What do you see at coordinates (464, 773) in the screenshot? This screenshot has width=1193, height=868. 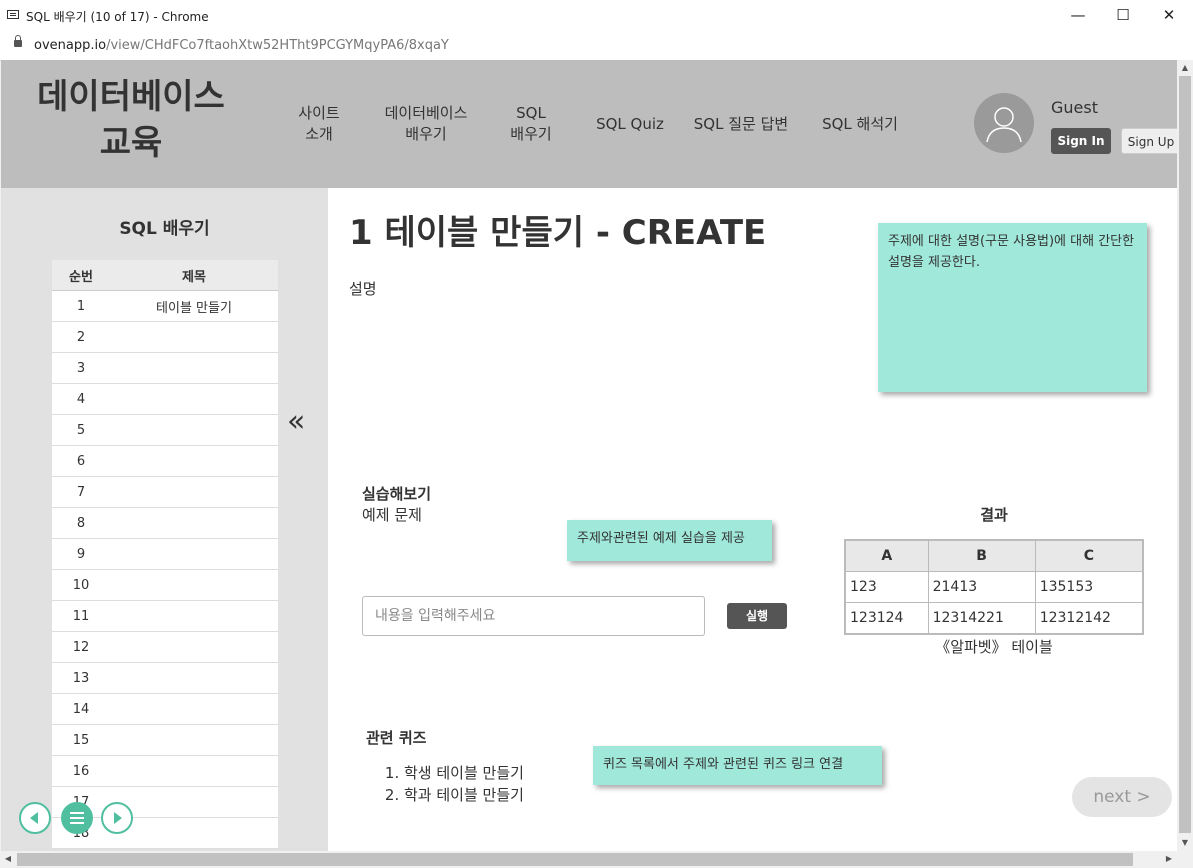 I see `quiz-link: 학생 테이블 만들기` at bounding box center [464, 773].